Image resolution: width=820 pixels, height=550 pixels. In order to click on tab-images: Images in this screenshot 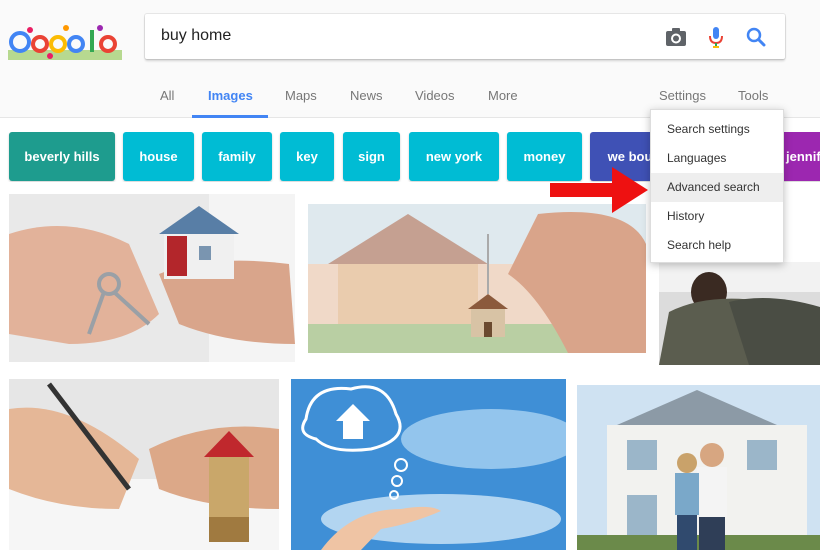, I will do `click(230, 95)`.